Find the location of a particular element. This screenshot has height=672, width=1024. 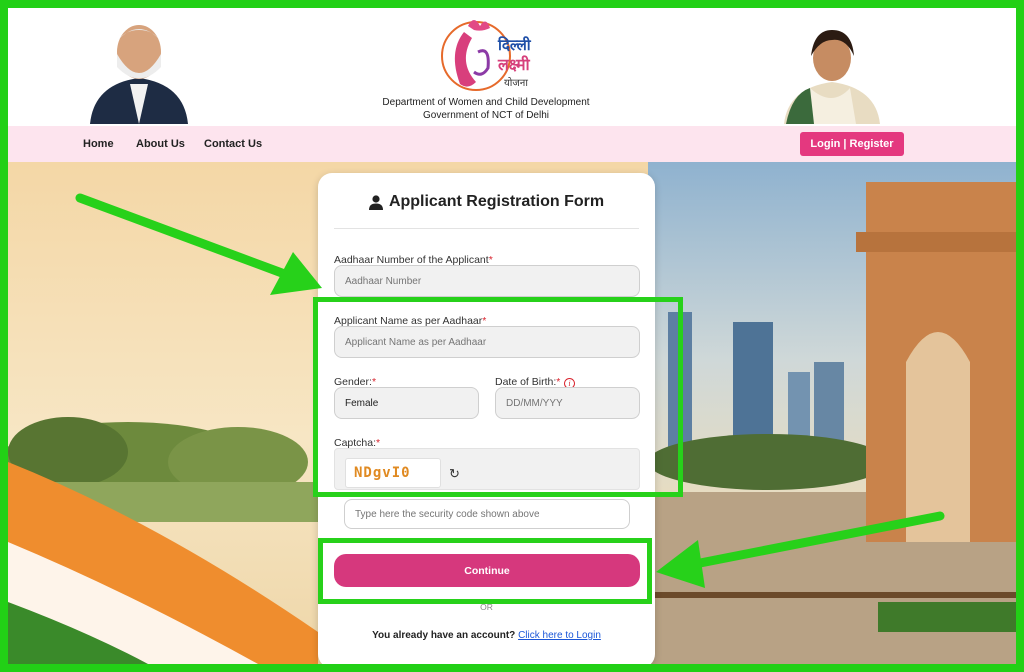

delhi-lakshmi-logo: दिल्ली लक्ष्मी योजना is located at coordinates (486, 55).